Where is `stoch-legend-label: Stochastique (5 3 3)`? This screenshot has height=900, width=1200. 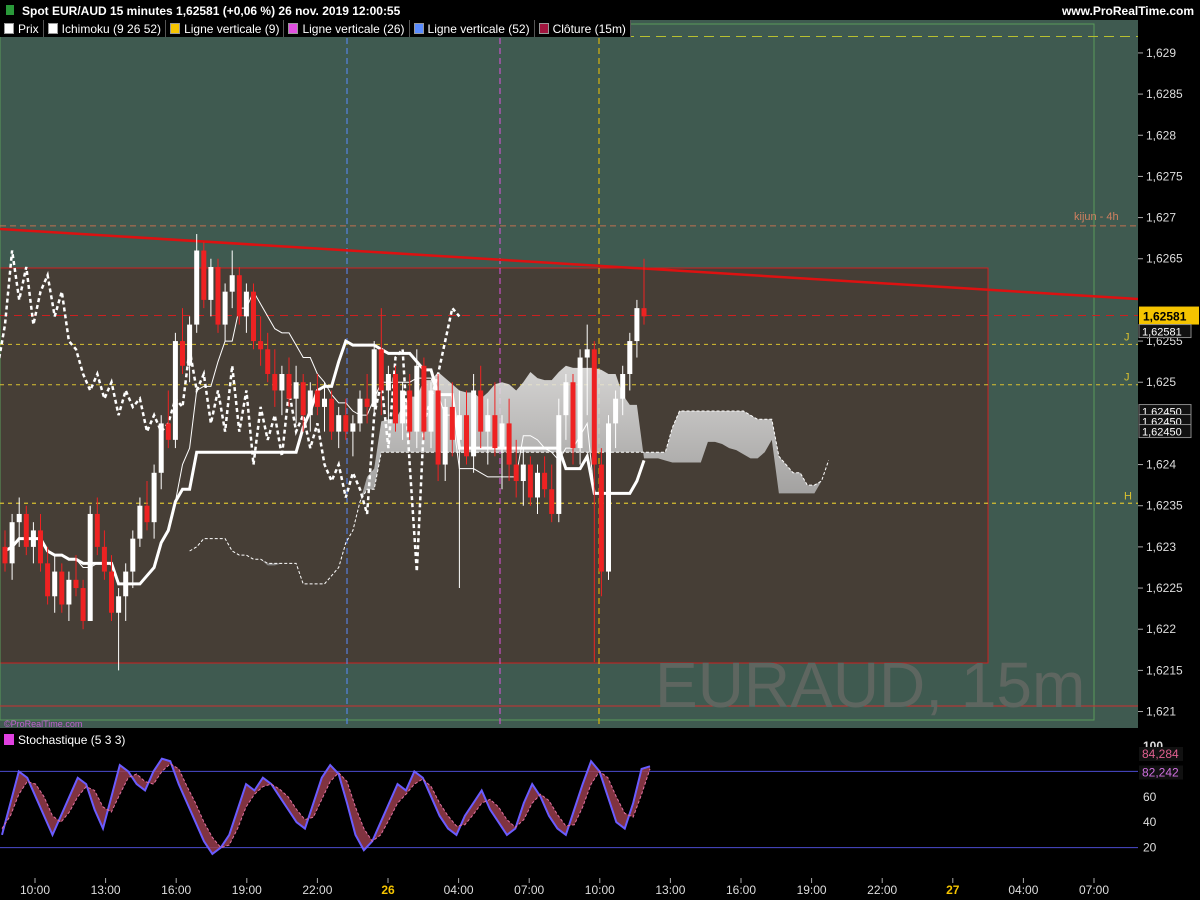 stoch-legend-label: Stochastique (5 3 3) is located at coordinates (72, 739).